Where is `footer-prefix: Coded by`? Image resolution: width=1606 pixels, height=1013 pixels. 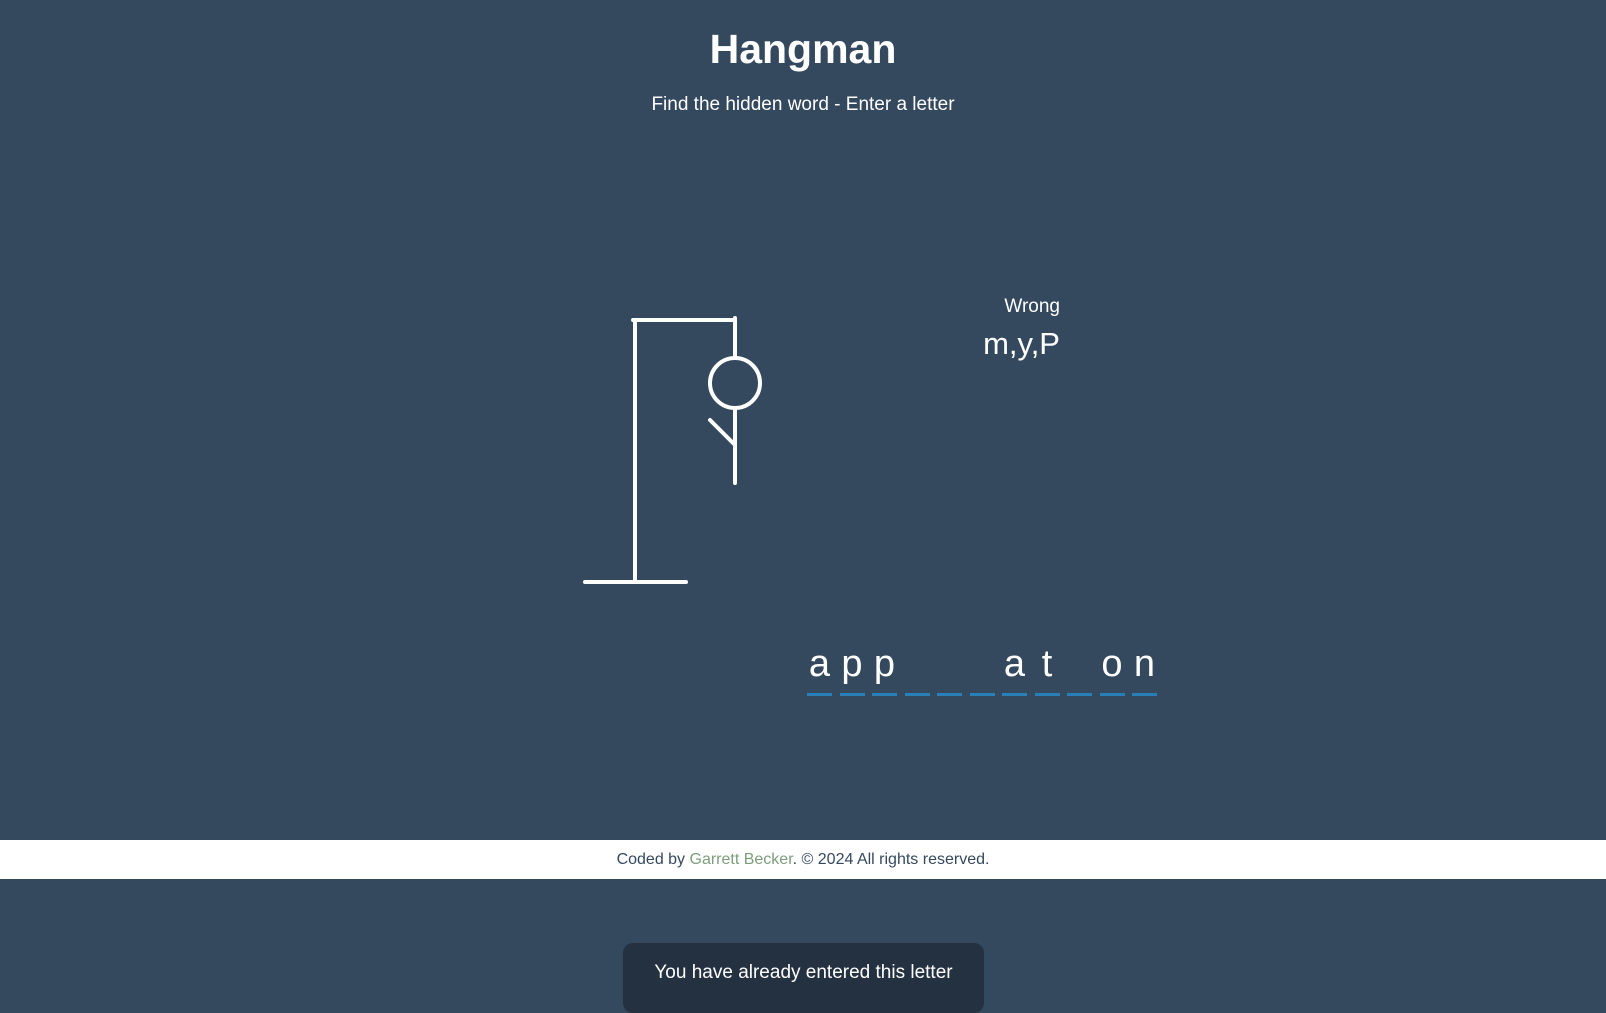 footer-prefix: Coded by is located at coordinates (653, 859).